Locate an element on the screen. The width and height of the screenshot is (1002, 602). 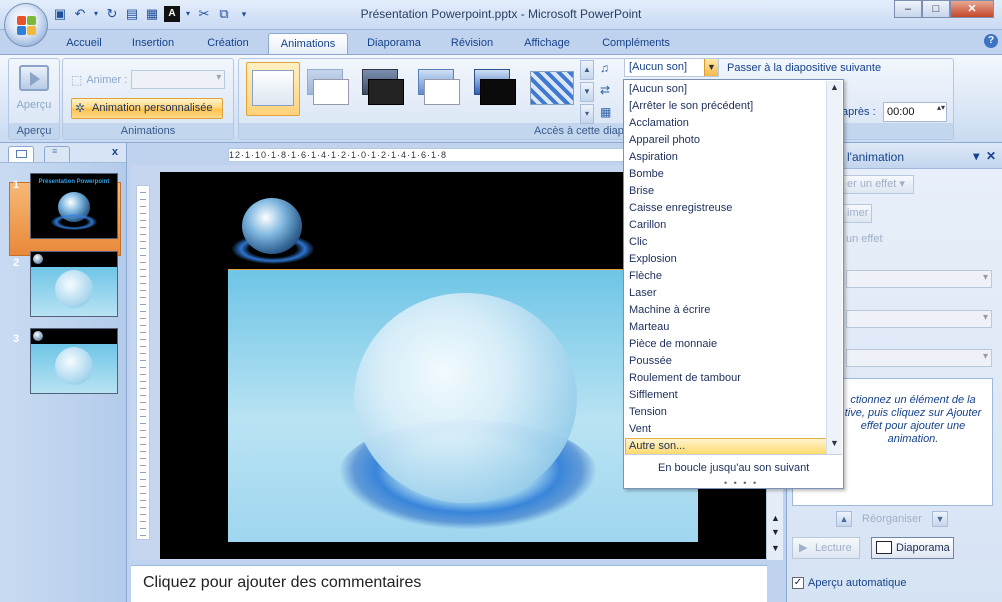
close-icon: x is located at coordinates (115, 152).